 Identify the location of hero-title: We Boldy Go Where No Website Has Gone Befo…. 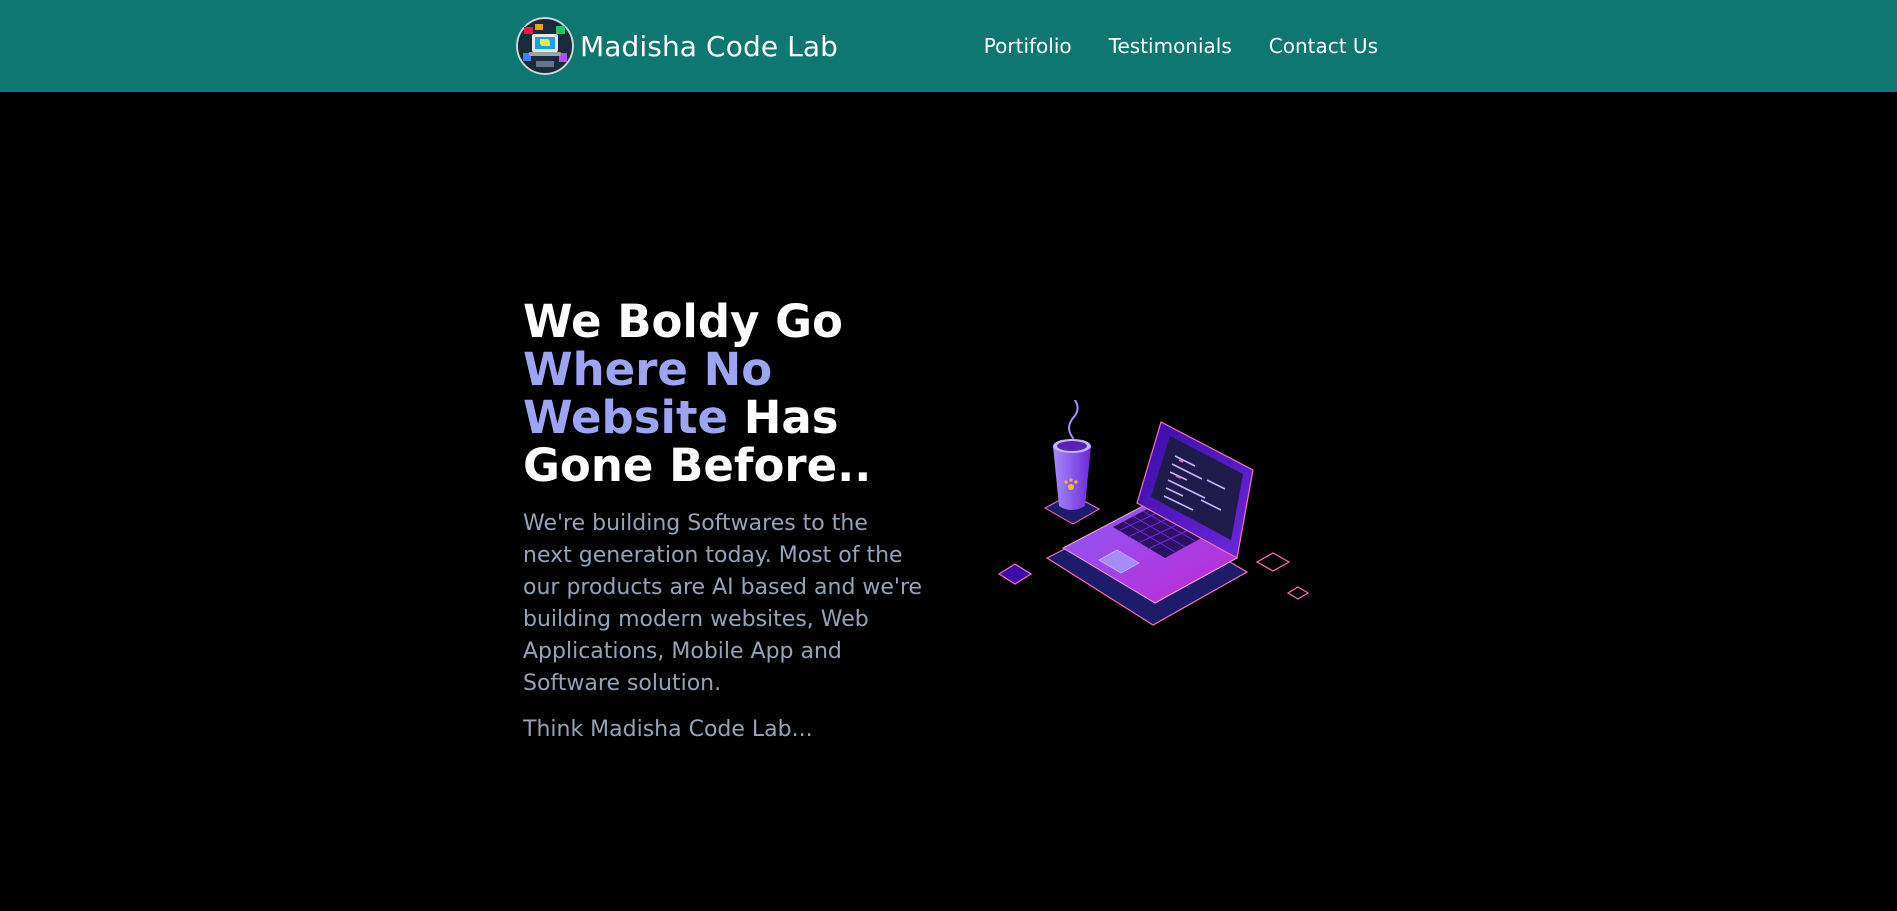
(733, 394).